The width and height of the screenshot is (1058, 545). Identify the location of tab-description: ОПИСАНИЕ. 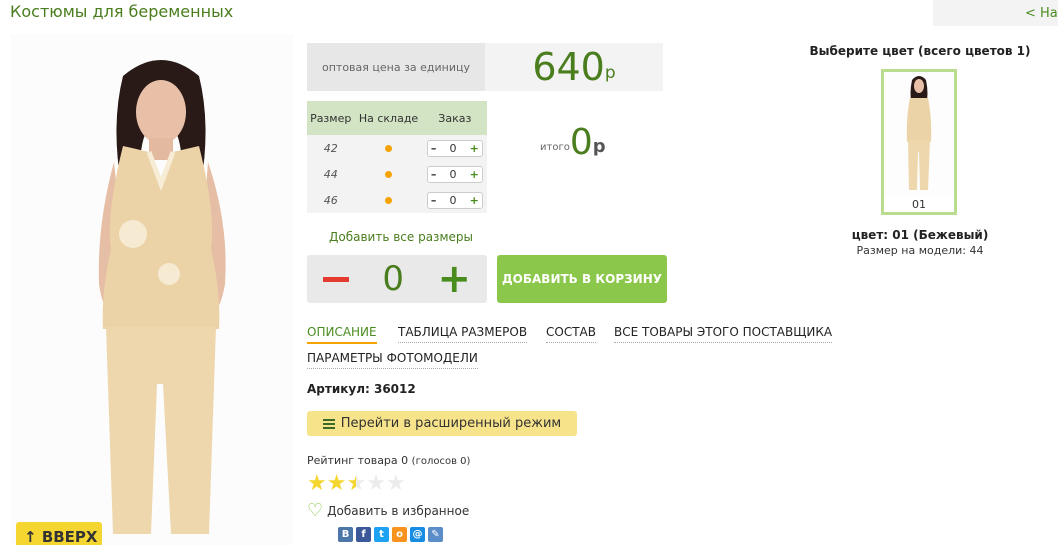
(342, 334).